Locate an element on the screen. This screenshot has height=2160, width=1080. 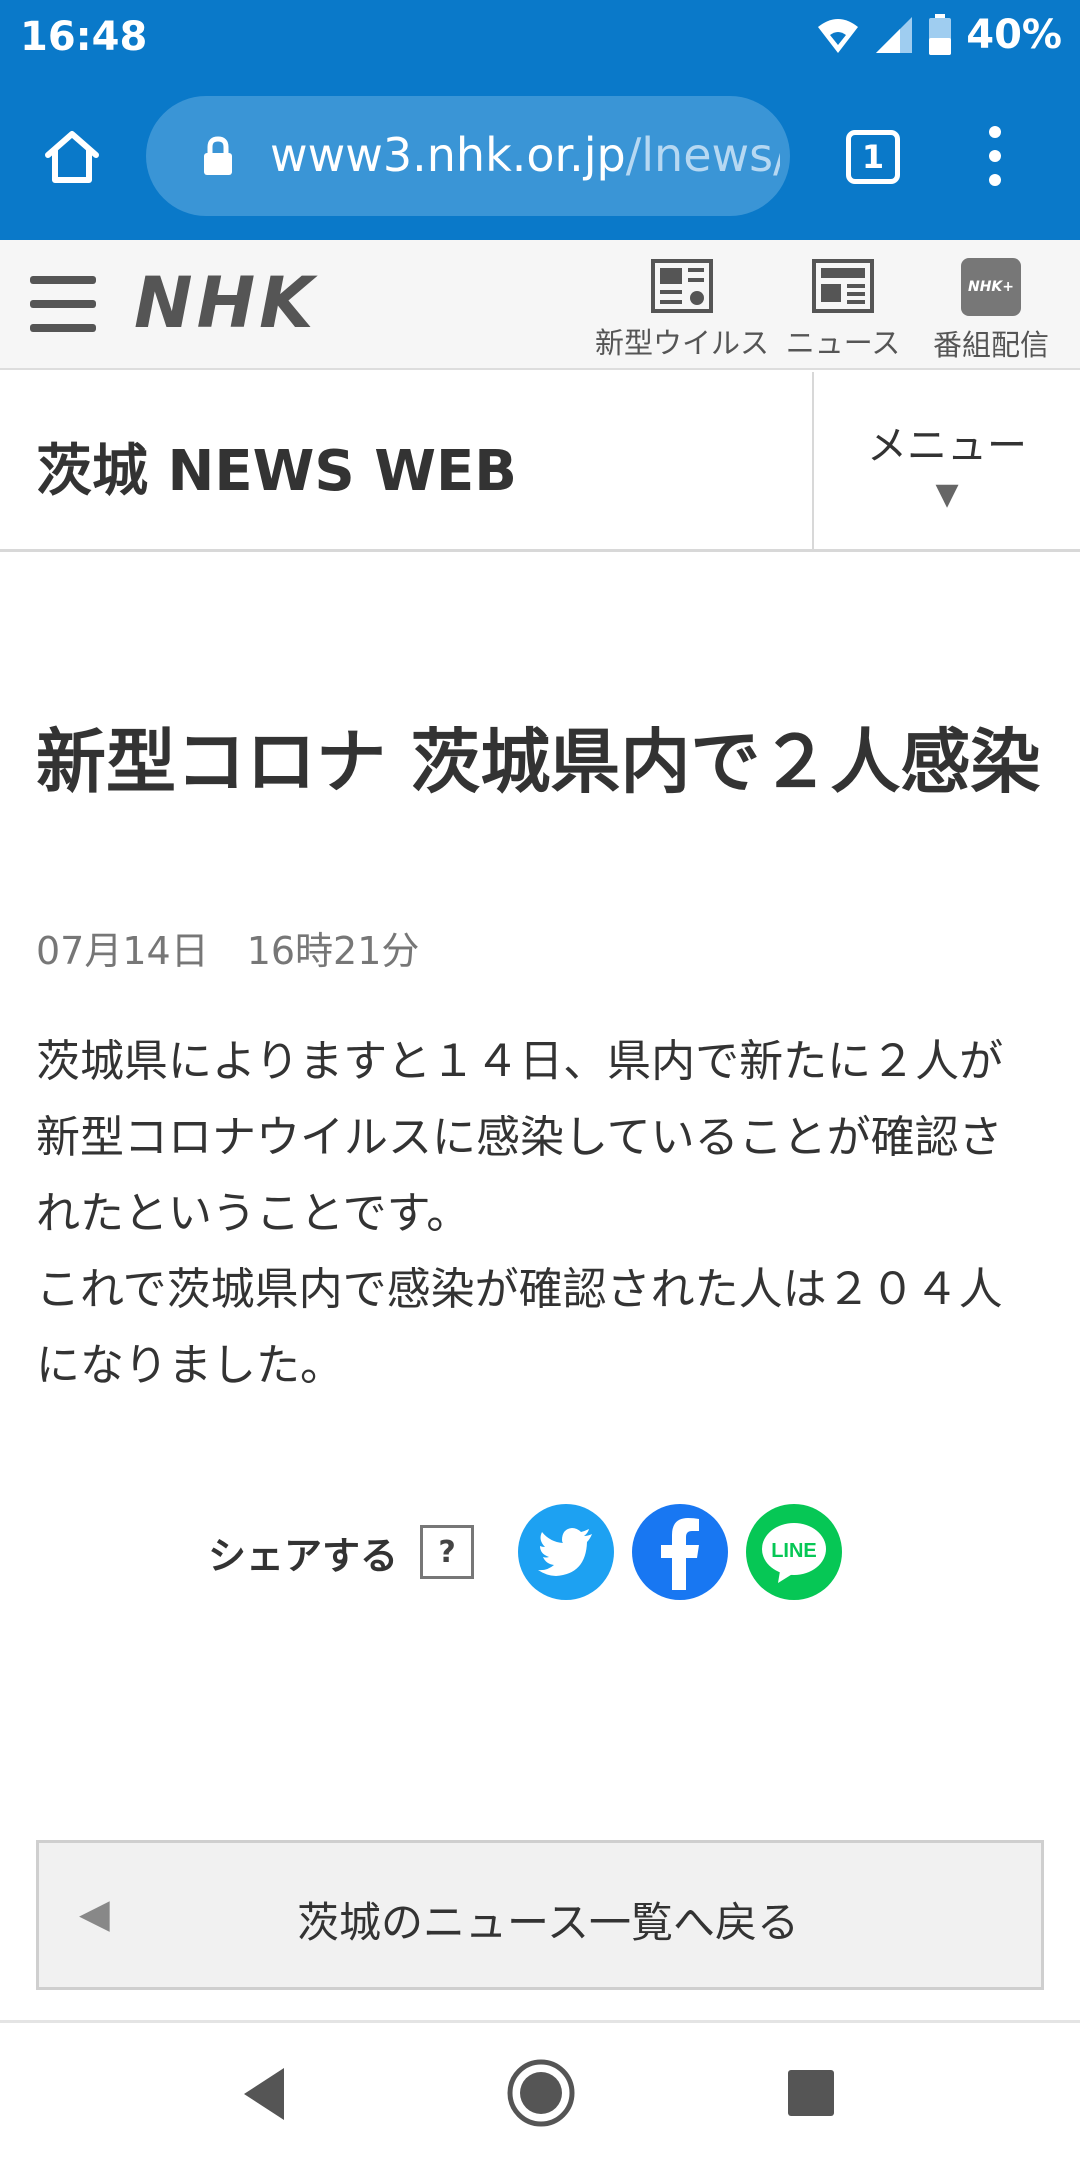
browser-chrome: 16:48 40% www3.nhk.or.jp/lnews/ 1 is located at coordinates (540, 120).